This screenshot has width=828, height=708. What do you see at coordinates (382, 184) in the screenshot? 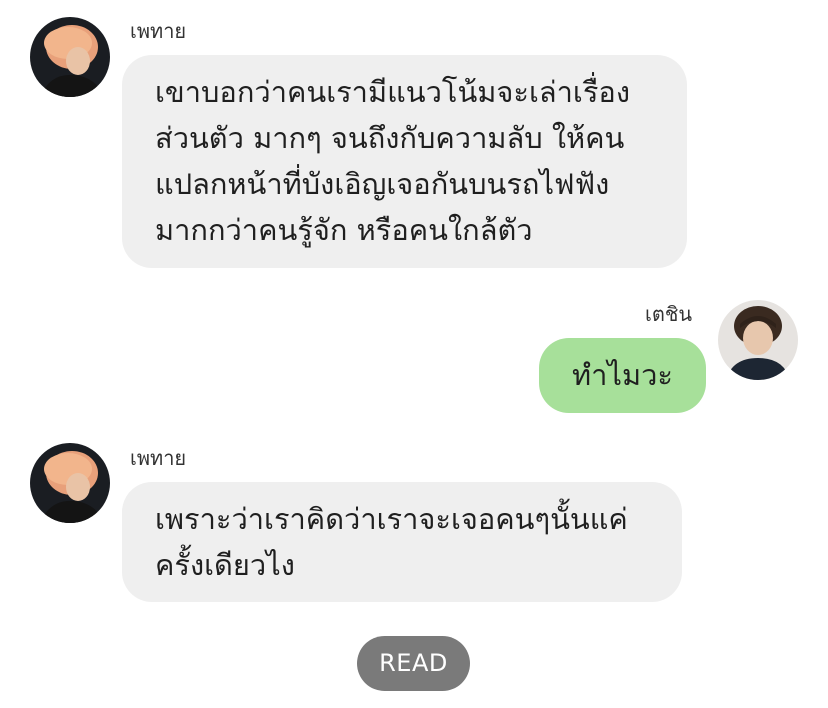
I see `message-line: แปลกหน้าที่บังเอิญเจอกันบนรถไฟฟัง` at bounding box center [382, 184].